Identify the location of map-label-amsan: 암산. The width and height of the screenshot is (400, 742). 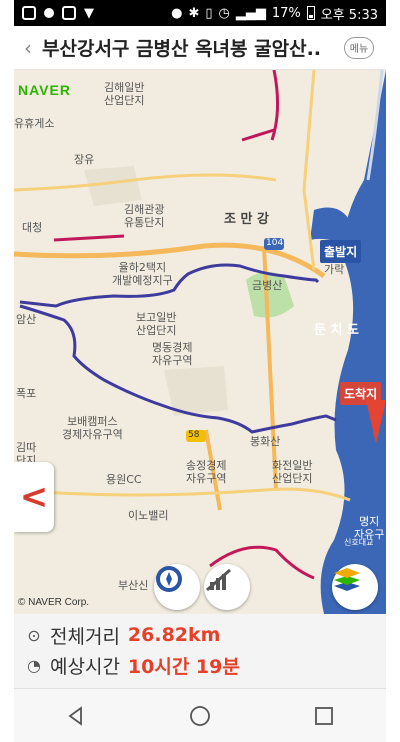
(26, 319).